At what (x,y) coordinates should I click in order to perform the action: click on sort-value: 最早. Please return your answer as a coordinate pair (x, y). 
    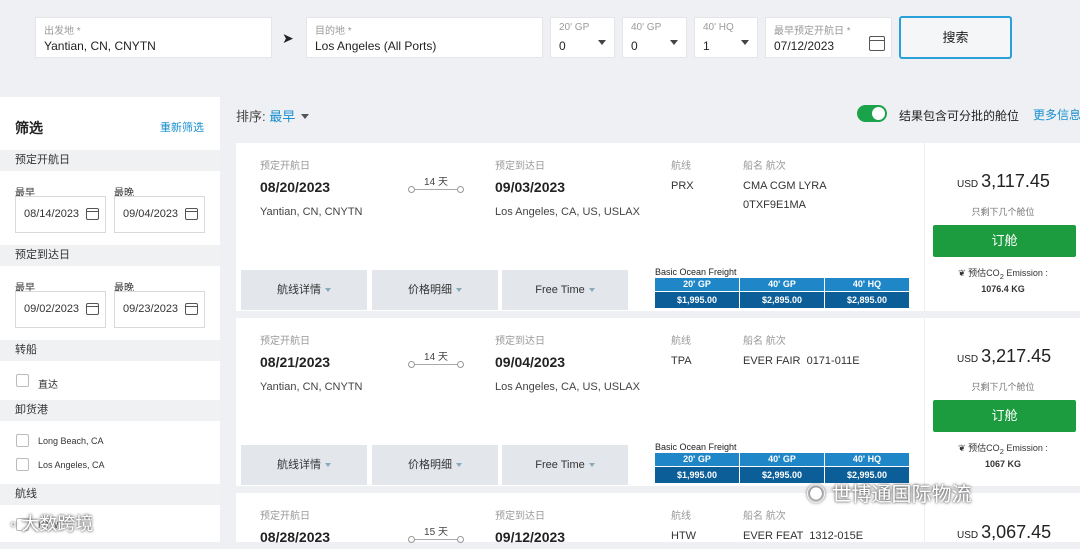
    Looking at the image, I should click on (282, 116).